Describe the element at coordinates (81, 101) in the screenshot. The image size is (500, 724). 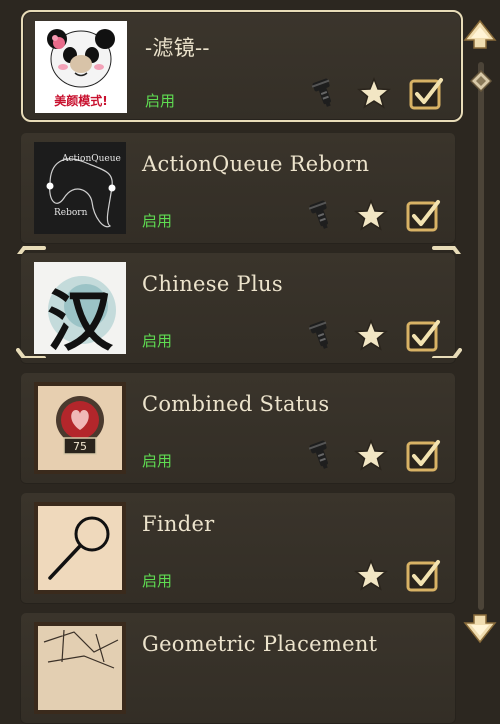
I see `thumb-caption: 美颜模式!` at that location.